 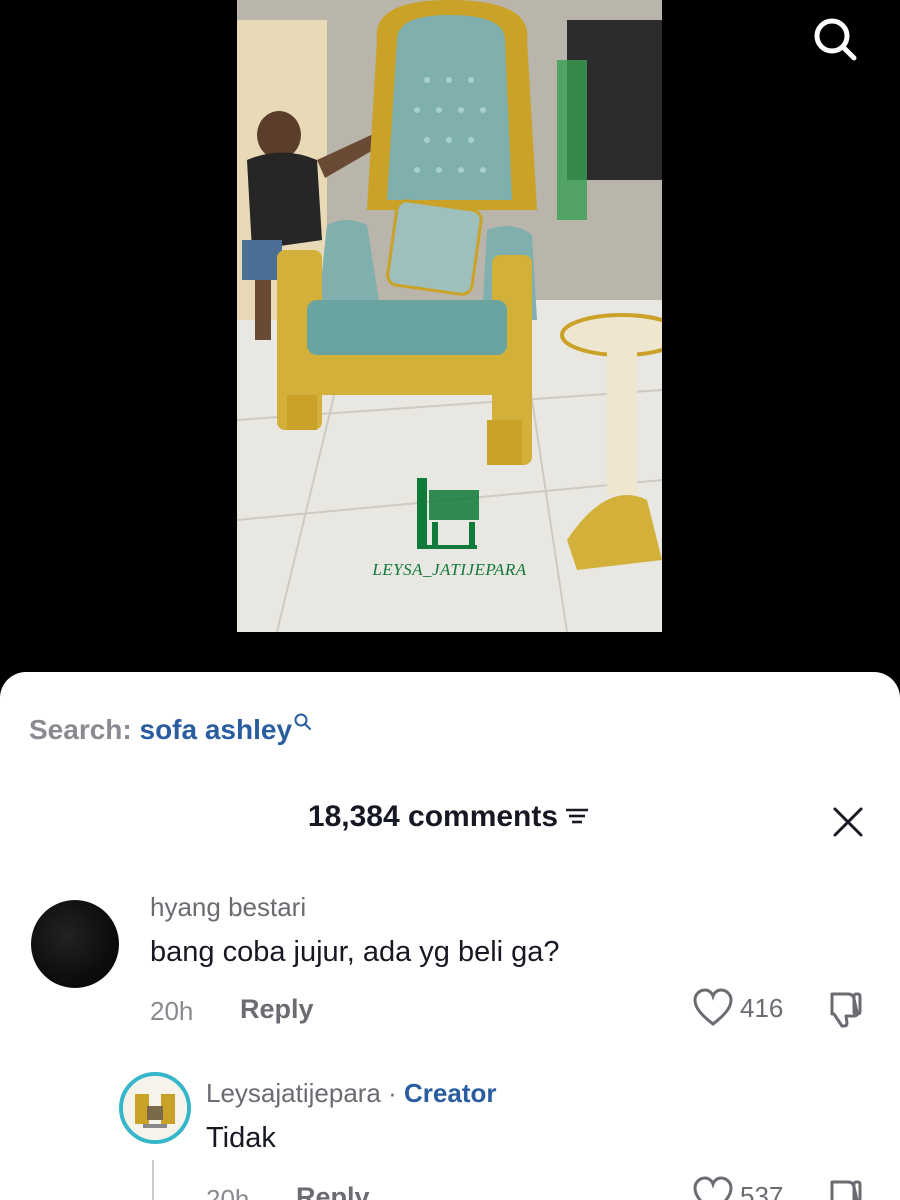 I want to click on sort-icon, so click(x=577, y=816).